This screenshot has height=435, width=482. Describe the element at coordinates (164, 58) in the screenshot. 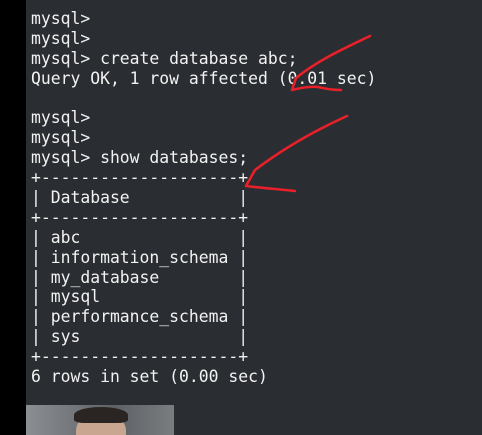

I see `terminal-line-create-database: mysql> create database abc;` at that location.